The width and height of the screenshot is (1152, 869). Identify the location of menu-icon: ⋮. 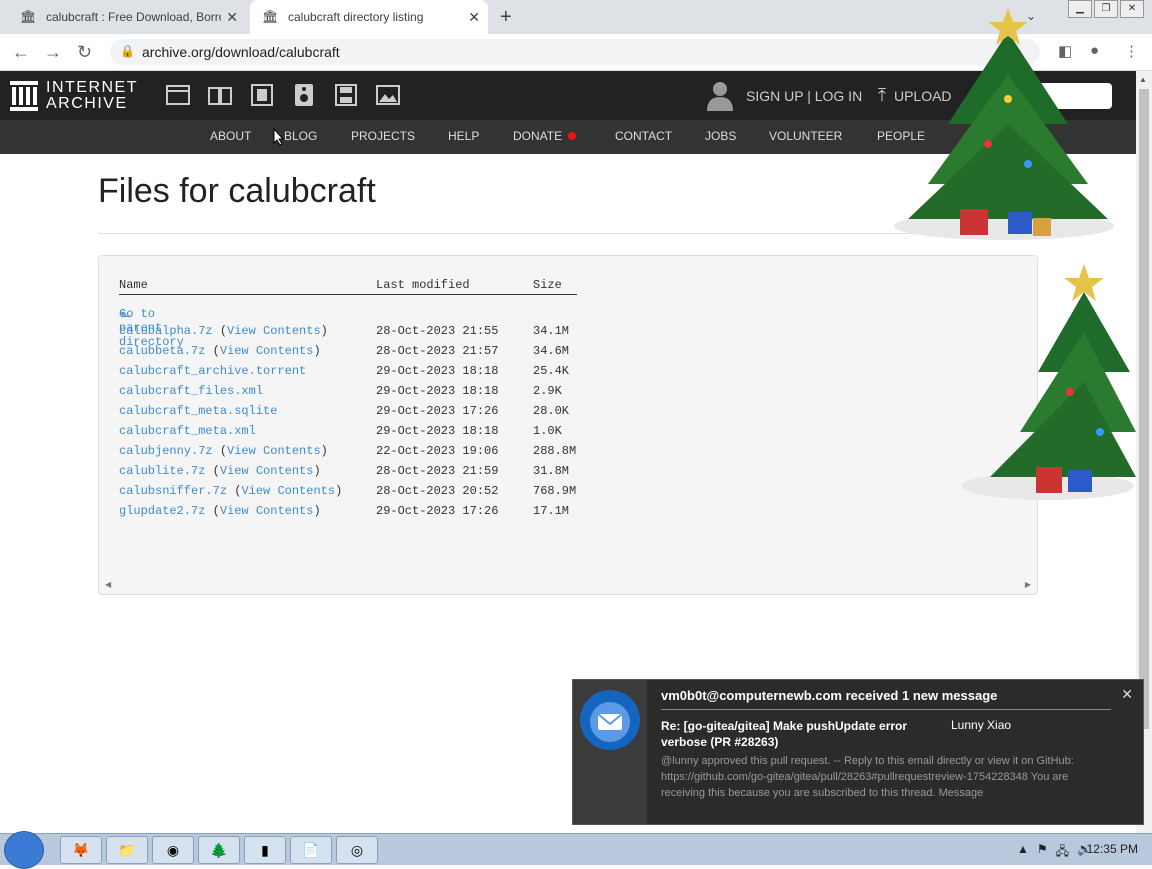
(1131, 51).